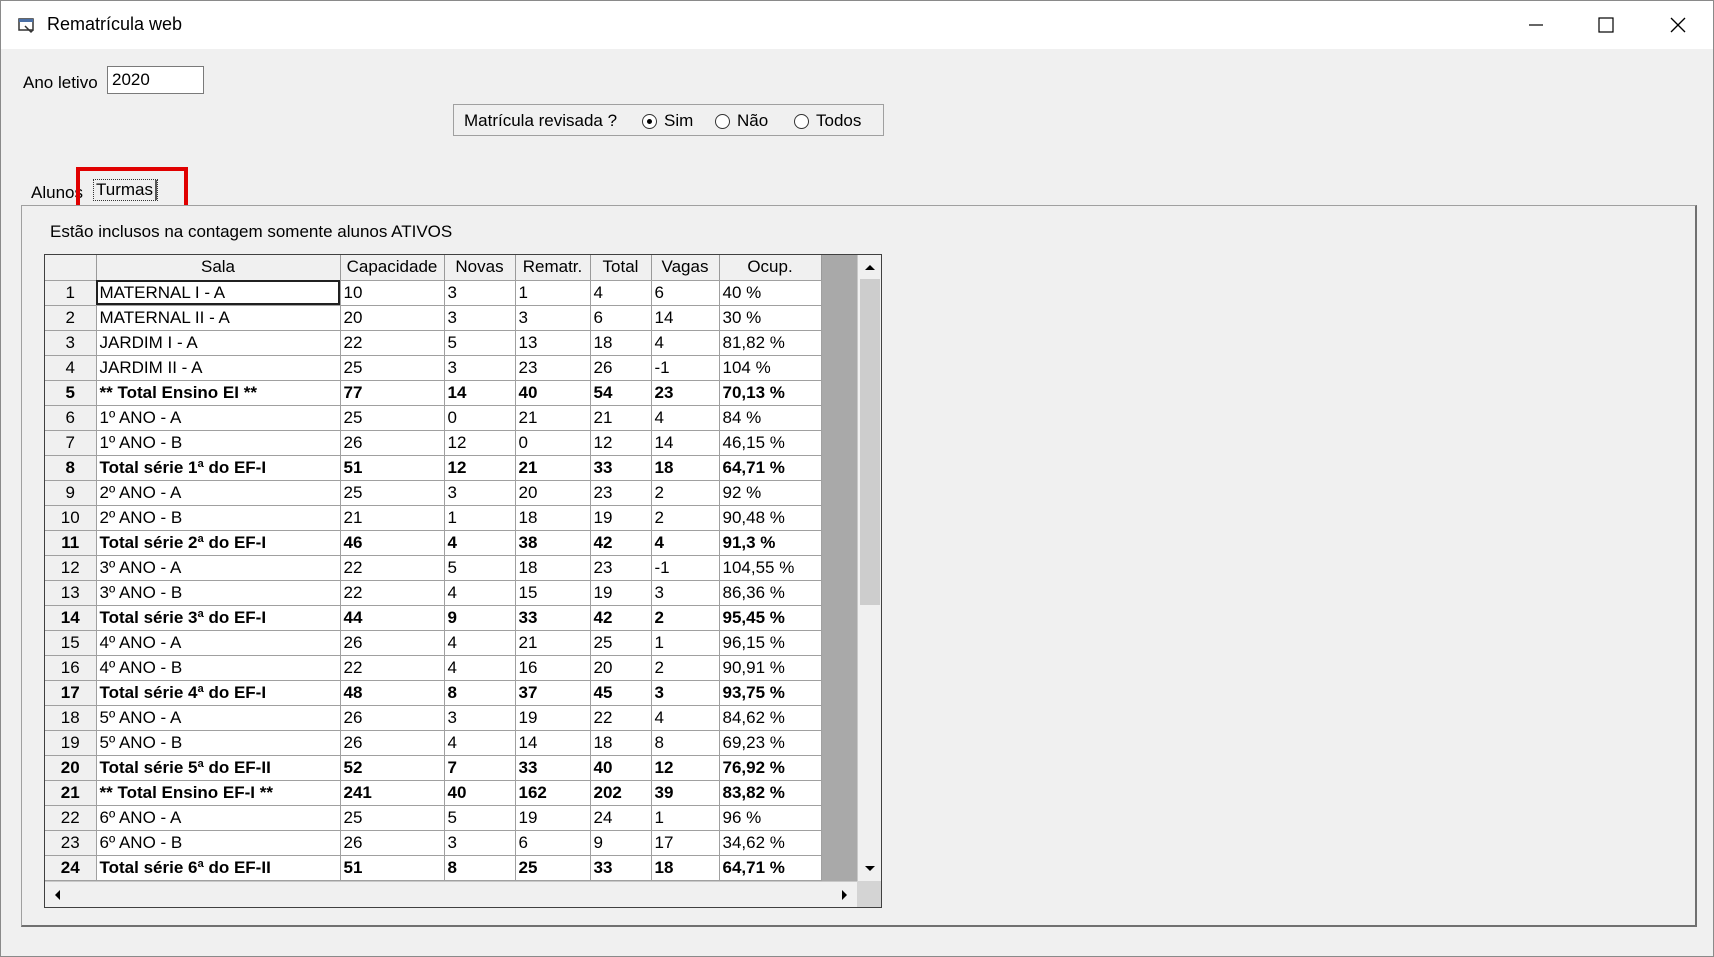 This screenshot has width=1714, height=957. Describe the element at coordinates (685, 818) in the screenshot. I see `cell-vagas: 1` at that location.